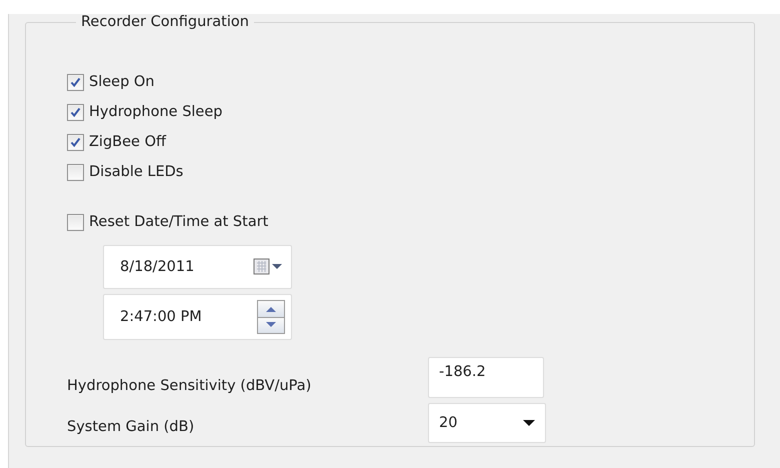 The width and height of the screenshot is (780, 468). I want to click on group-title: Recorder Configuration, so click(165, 22).